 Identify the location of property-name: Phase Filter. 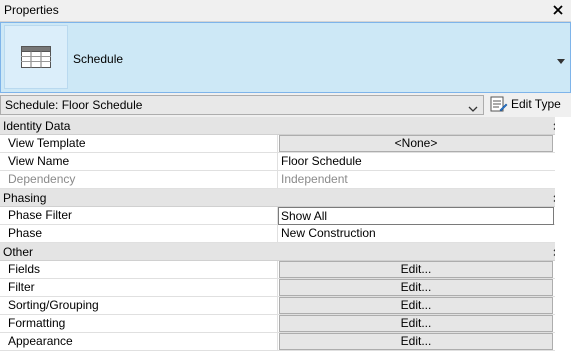
(139, 215).